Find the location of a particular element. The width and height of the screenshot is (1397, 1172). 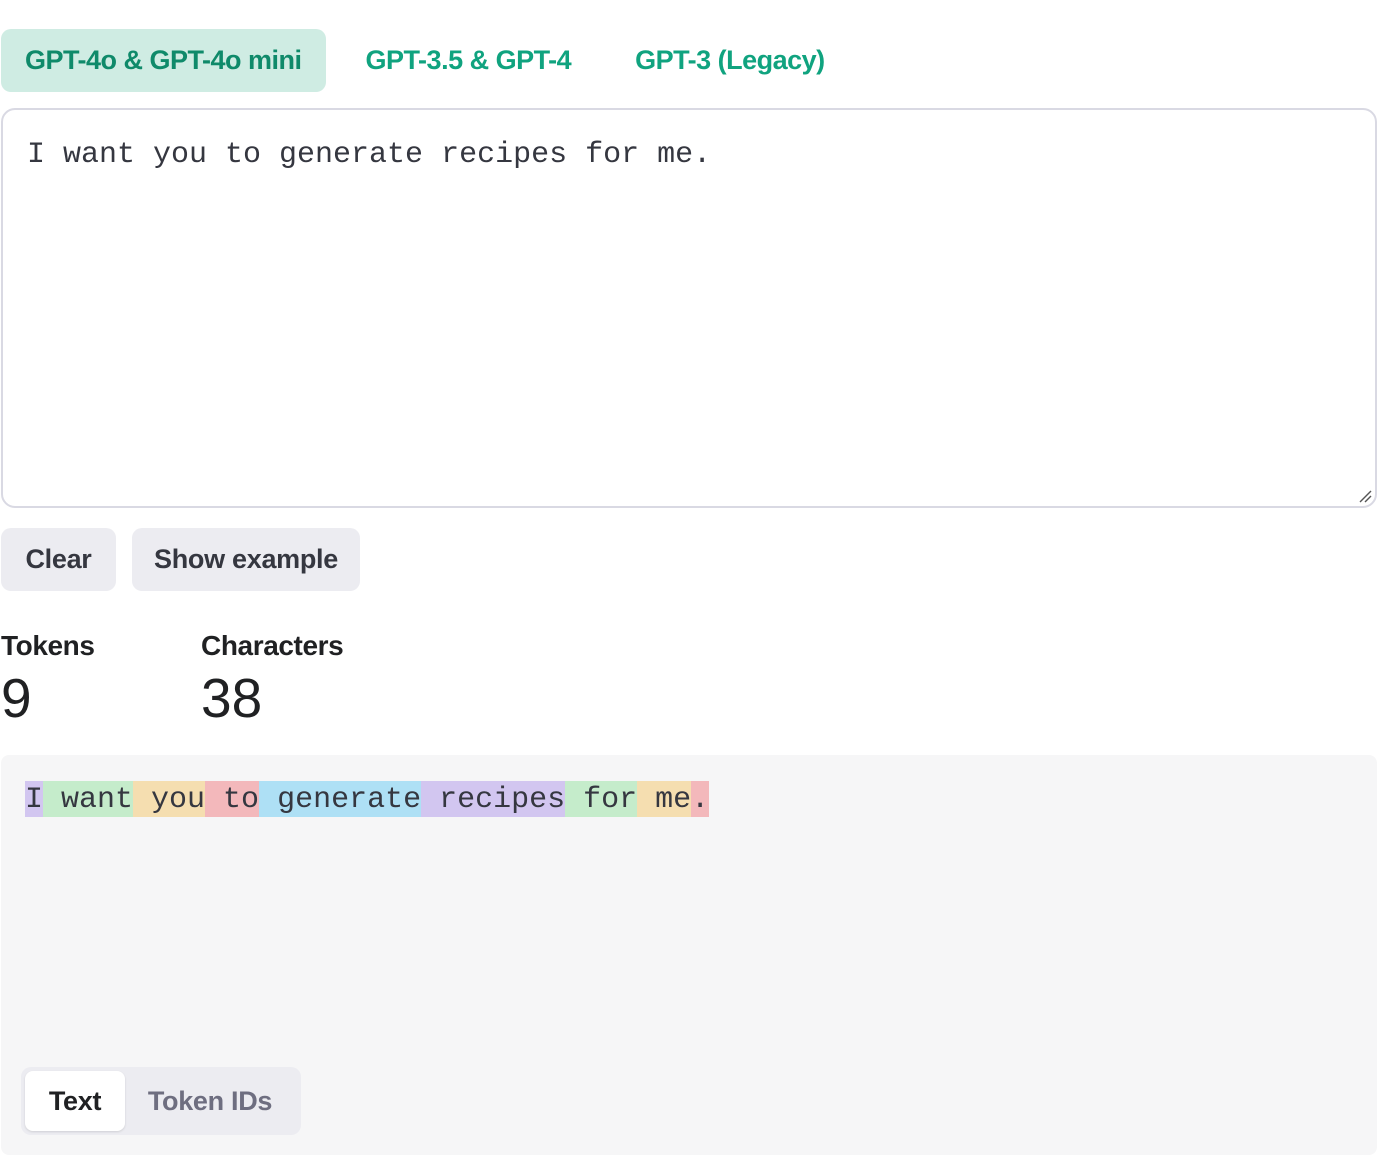

token-chip: I is located at coordinates (34, 799).